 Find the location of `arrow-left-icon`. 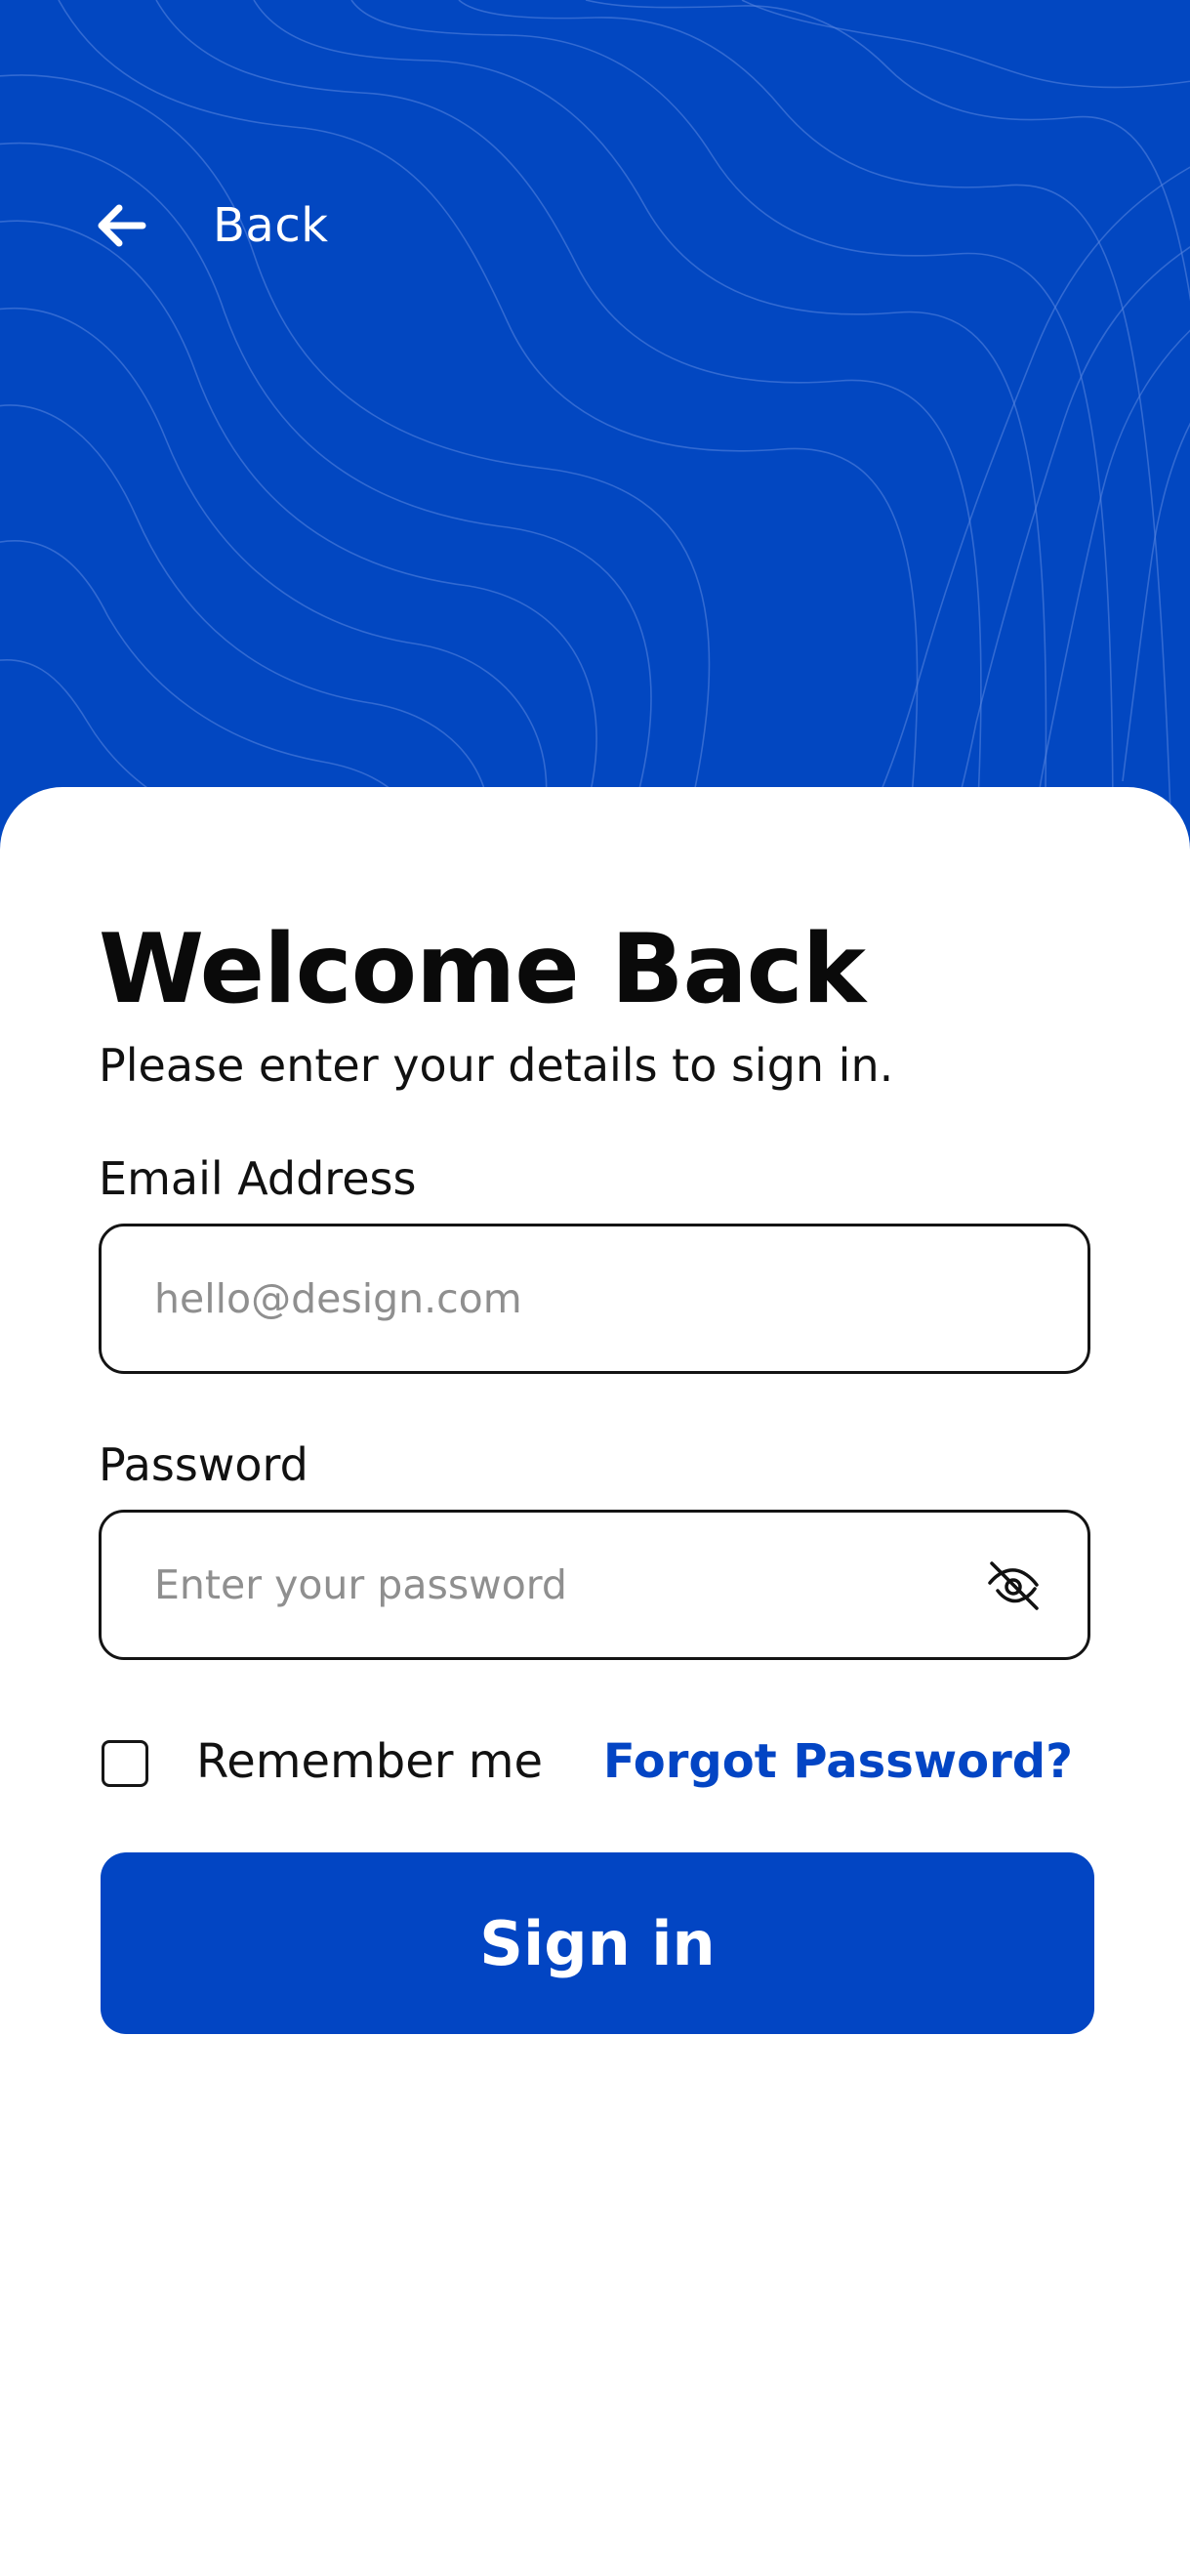

arrow-left-icon is located at coordinates (121, 225).